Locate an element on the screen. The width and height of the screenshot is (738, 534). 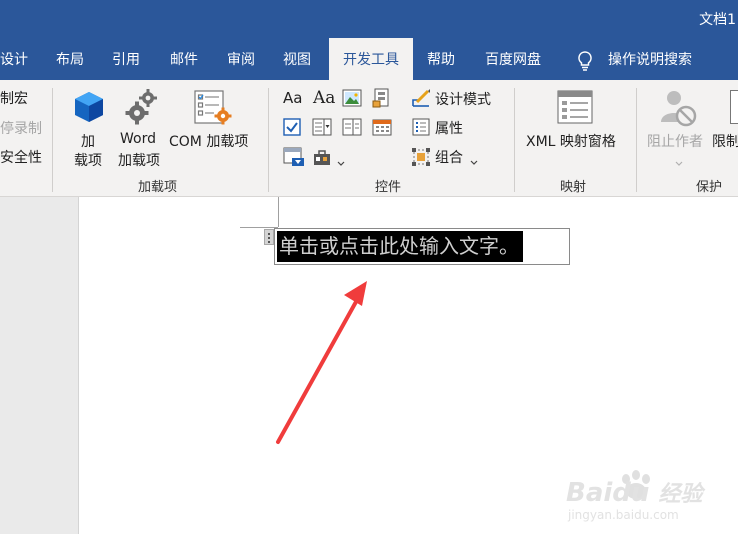
watermark-brand: Baidu is located at coordinates (608, 493).